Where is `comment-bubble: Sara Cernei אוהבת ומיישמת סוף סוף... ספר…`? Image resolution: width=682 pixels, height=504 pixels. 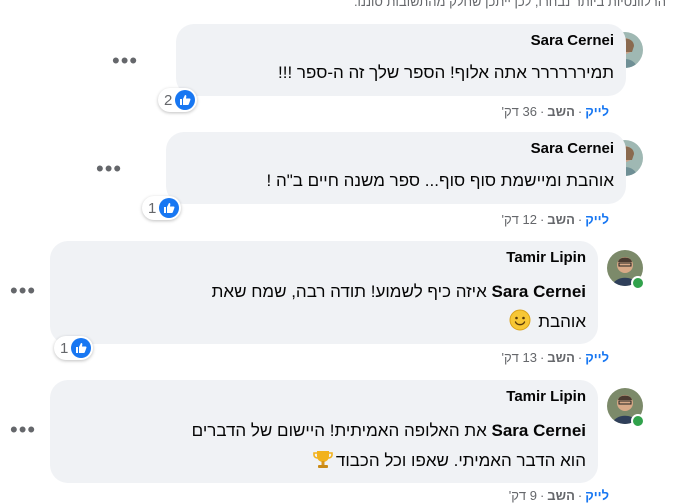 comment-bubble: Sara Cernei אוהבת ומיישמת סוף סוף... ספר… is located at coordinates (396, 168).